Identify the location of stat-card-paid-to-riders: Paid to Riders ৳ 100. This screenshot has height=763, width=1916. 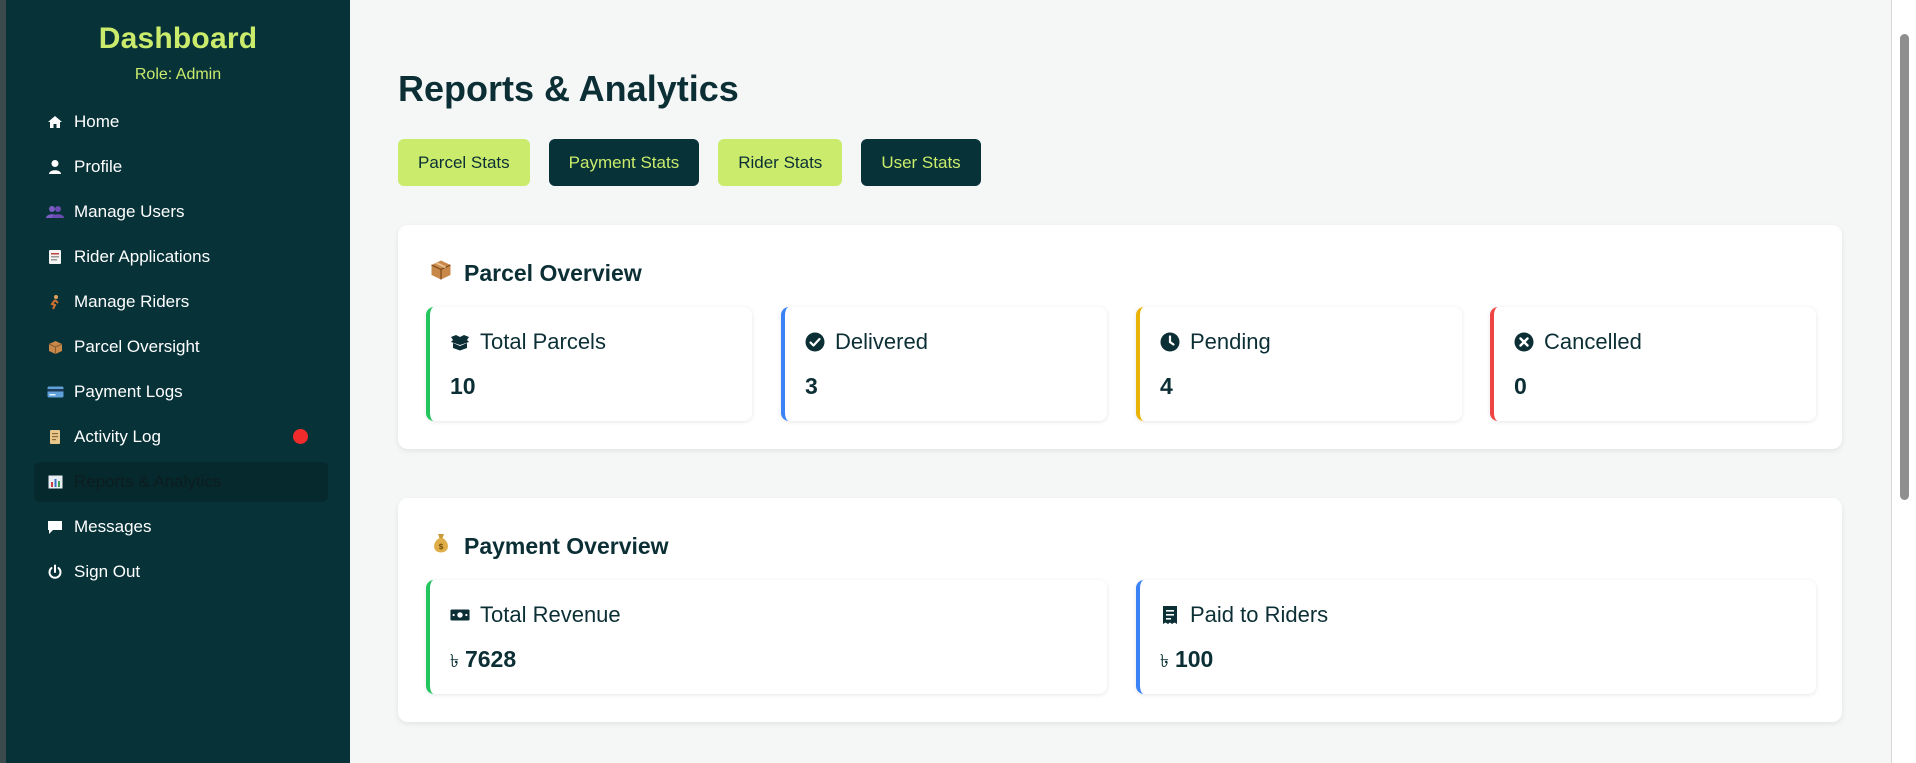
(1476, 637).